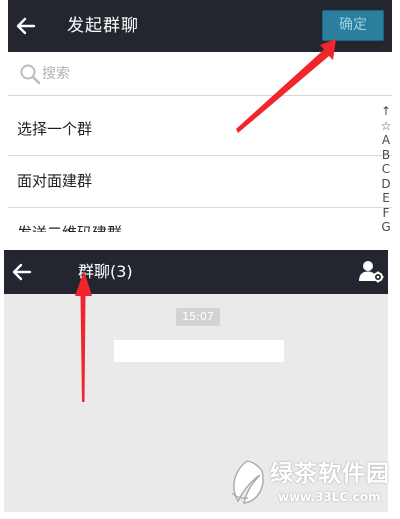  Describe the element at coordinates (199, 351) in the screenshot. I see `system-notice-bubble` at that location.